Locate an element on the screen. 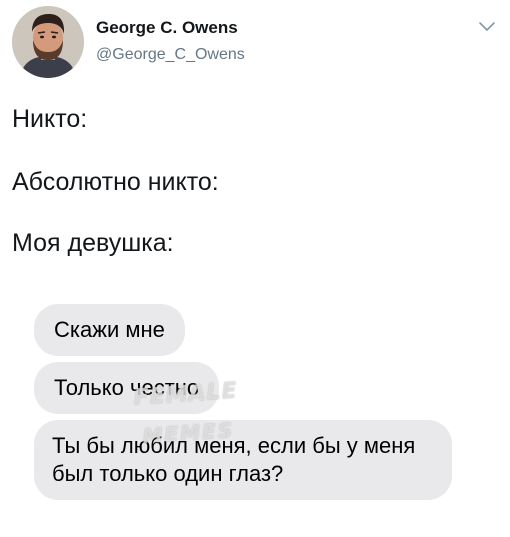 The height and width of the screenshot is (537, 510). message-bubble: Только честно is located at coordinates (127, 388).